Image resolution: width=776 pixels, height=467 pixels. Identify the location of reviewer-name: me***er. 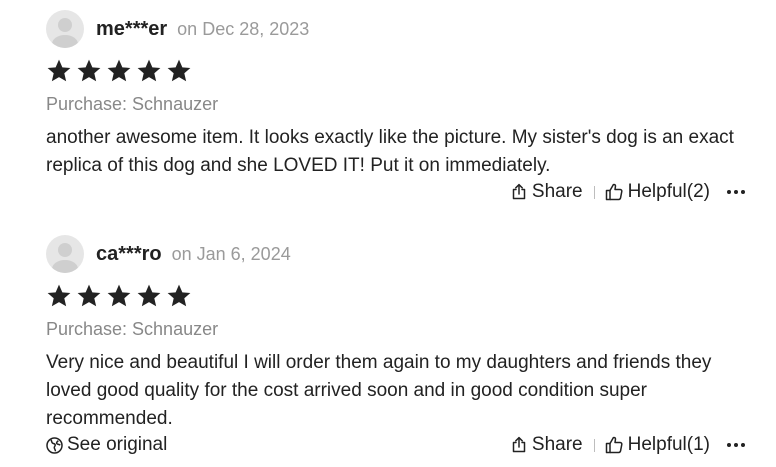
(132, 28).